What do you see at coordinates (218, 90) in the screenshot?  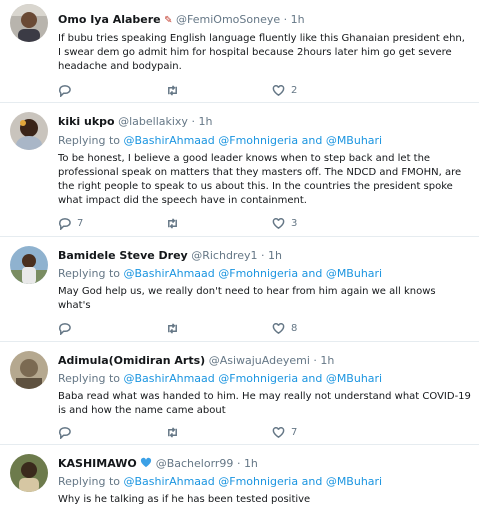 I see `tweet-actions: 2` at bounding box center [218, 90].